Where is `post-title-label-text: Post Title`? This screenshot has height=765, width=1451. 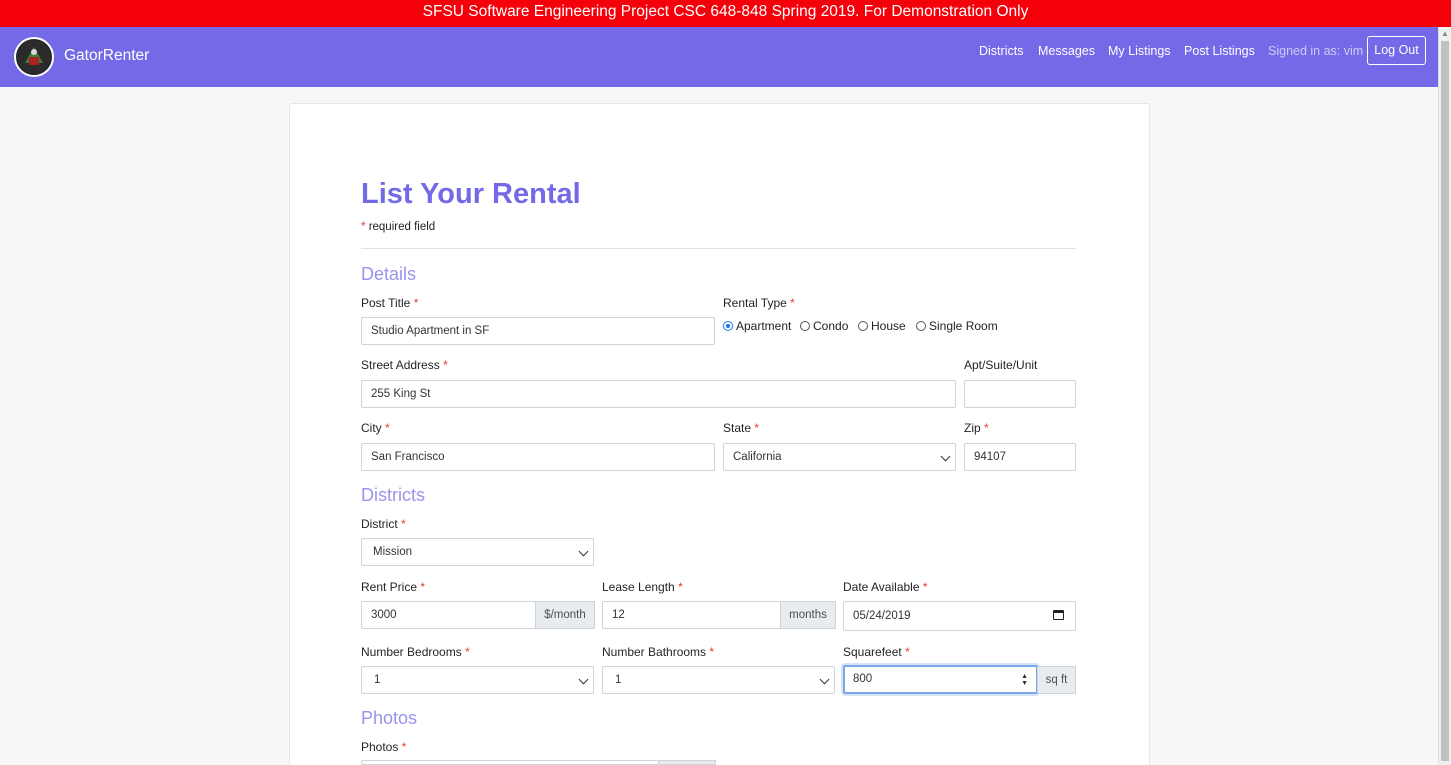 post-title-label-text: Post Title is located at coordinates (386, 303).